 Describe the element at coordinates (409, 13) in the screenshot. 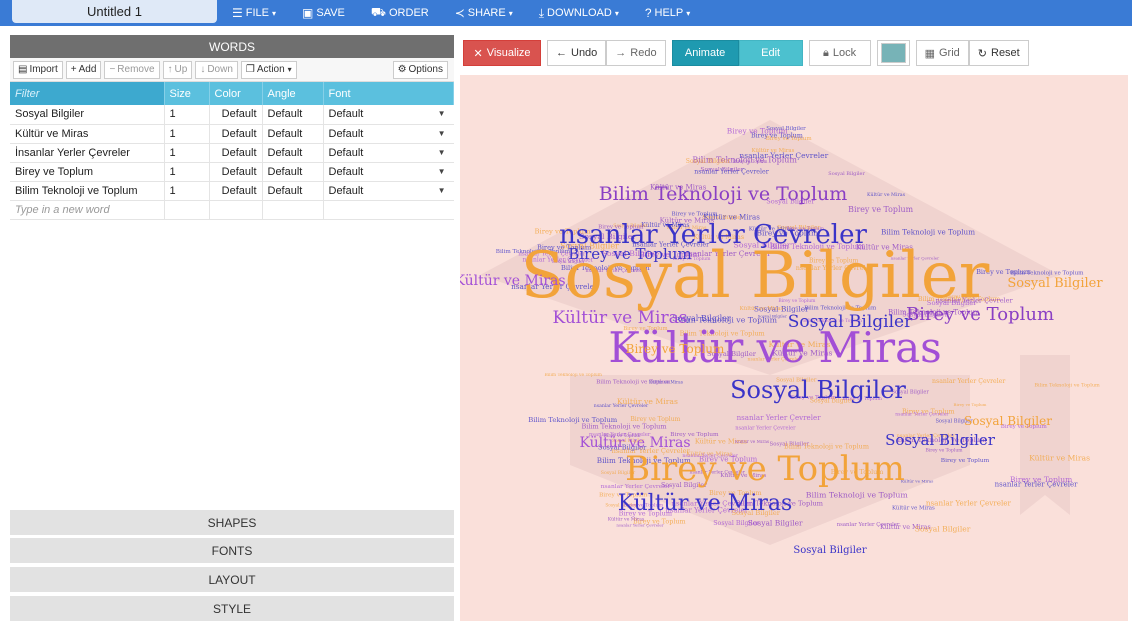

I see `menu-order-label: ORDER` at that location.